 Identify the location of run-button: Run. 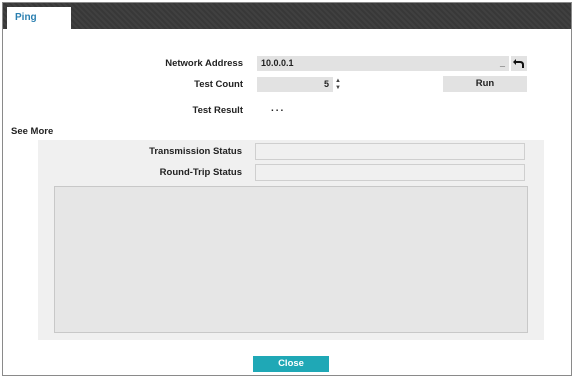
(485, 84).